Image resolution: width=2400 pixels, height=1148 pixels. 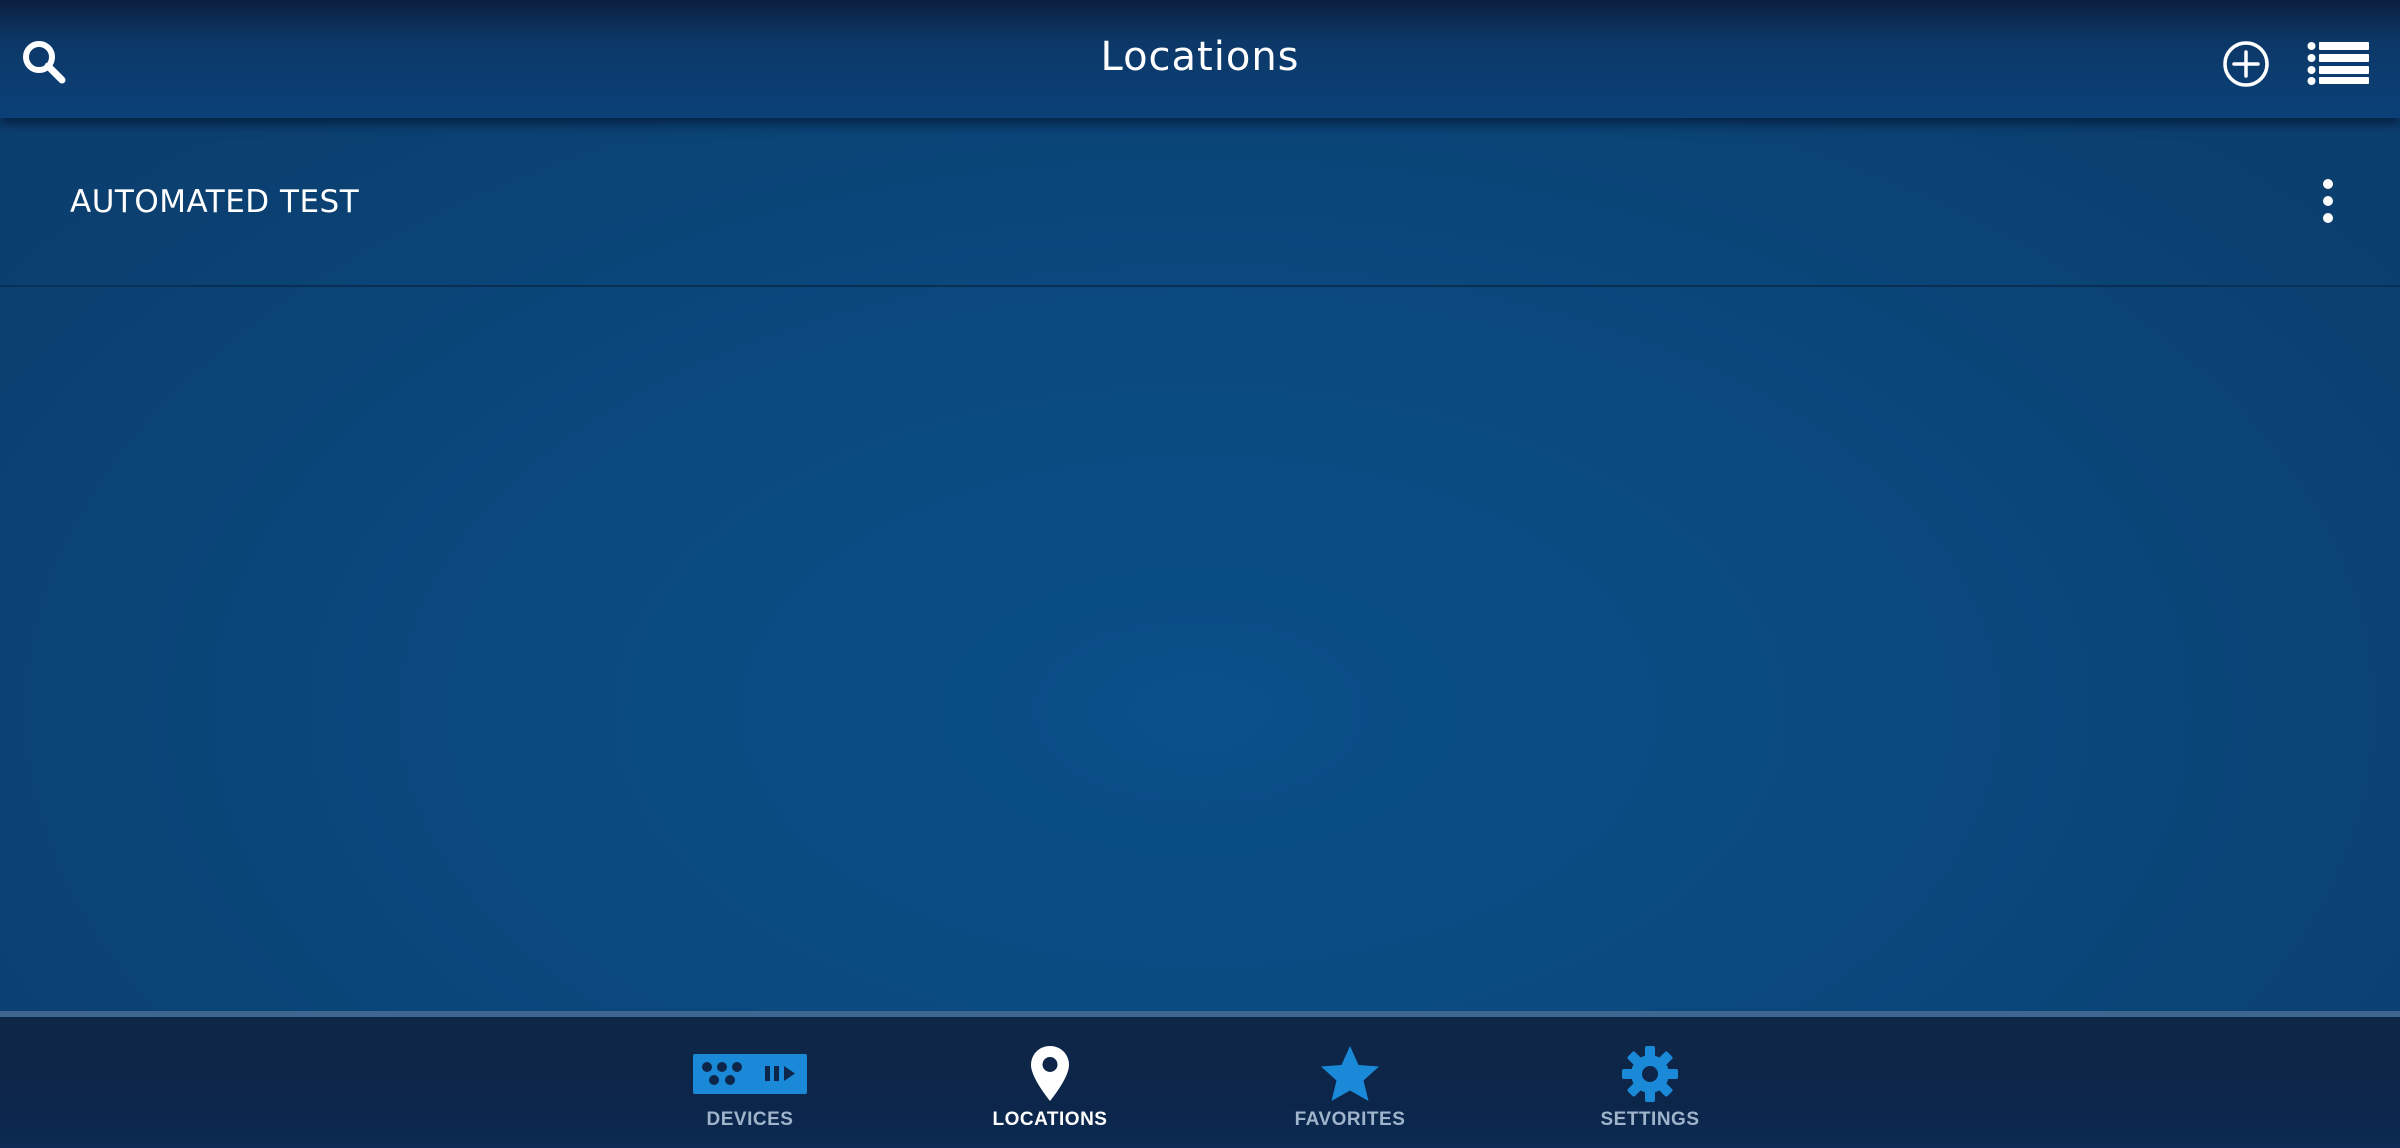 What do you see at coordinates (750, 1119) in the screenshot?
I see `nav-label-devices: DEVICES` at bounding box center [750, 1119].